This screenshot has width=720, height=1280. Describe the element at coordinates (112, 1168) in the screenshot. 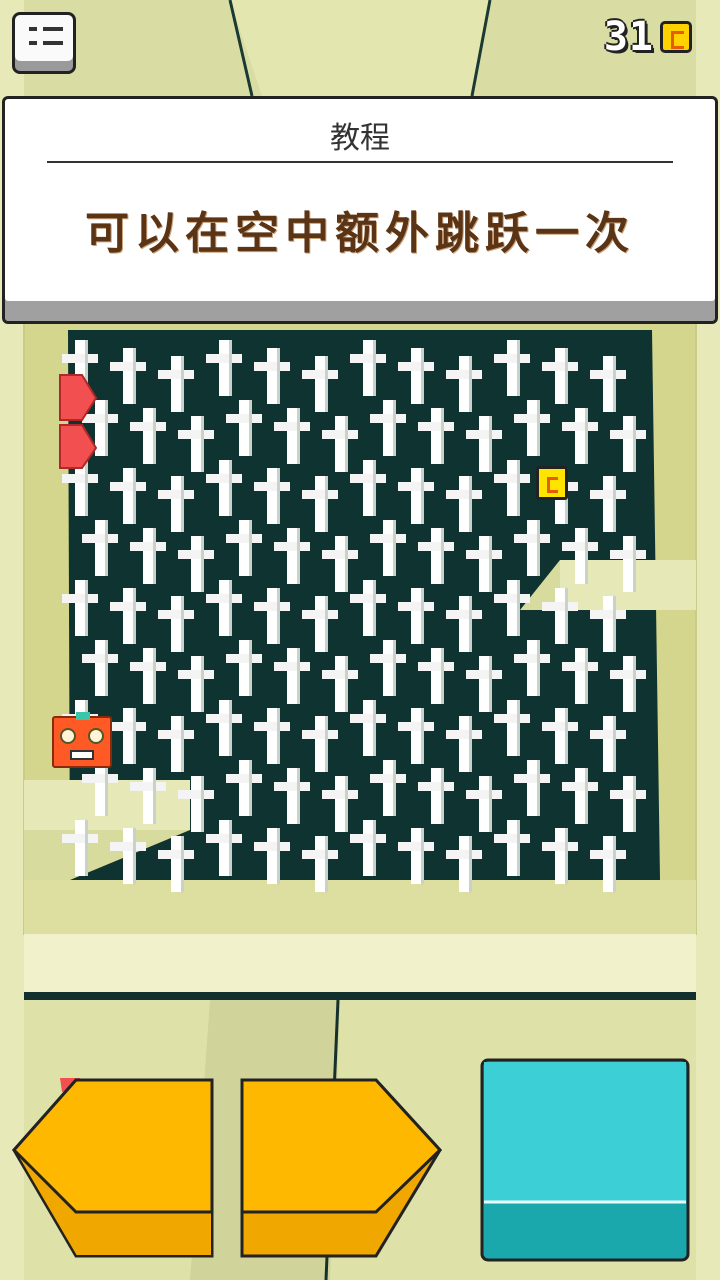

I see `left-arrow-button` at that location.